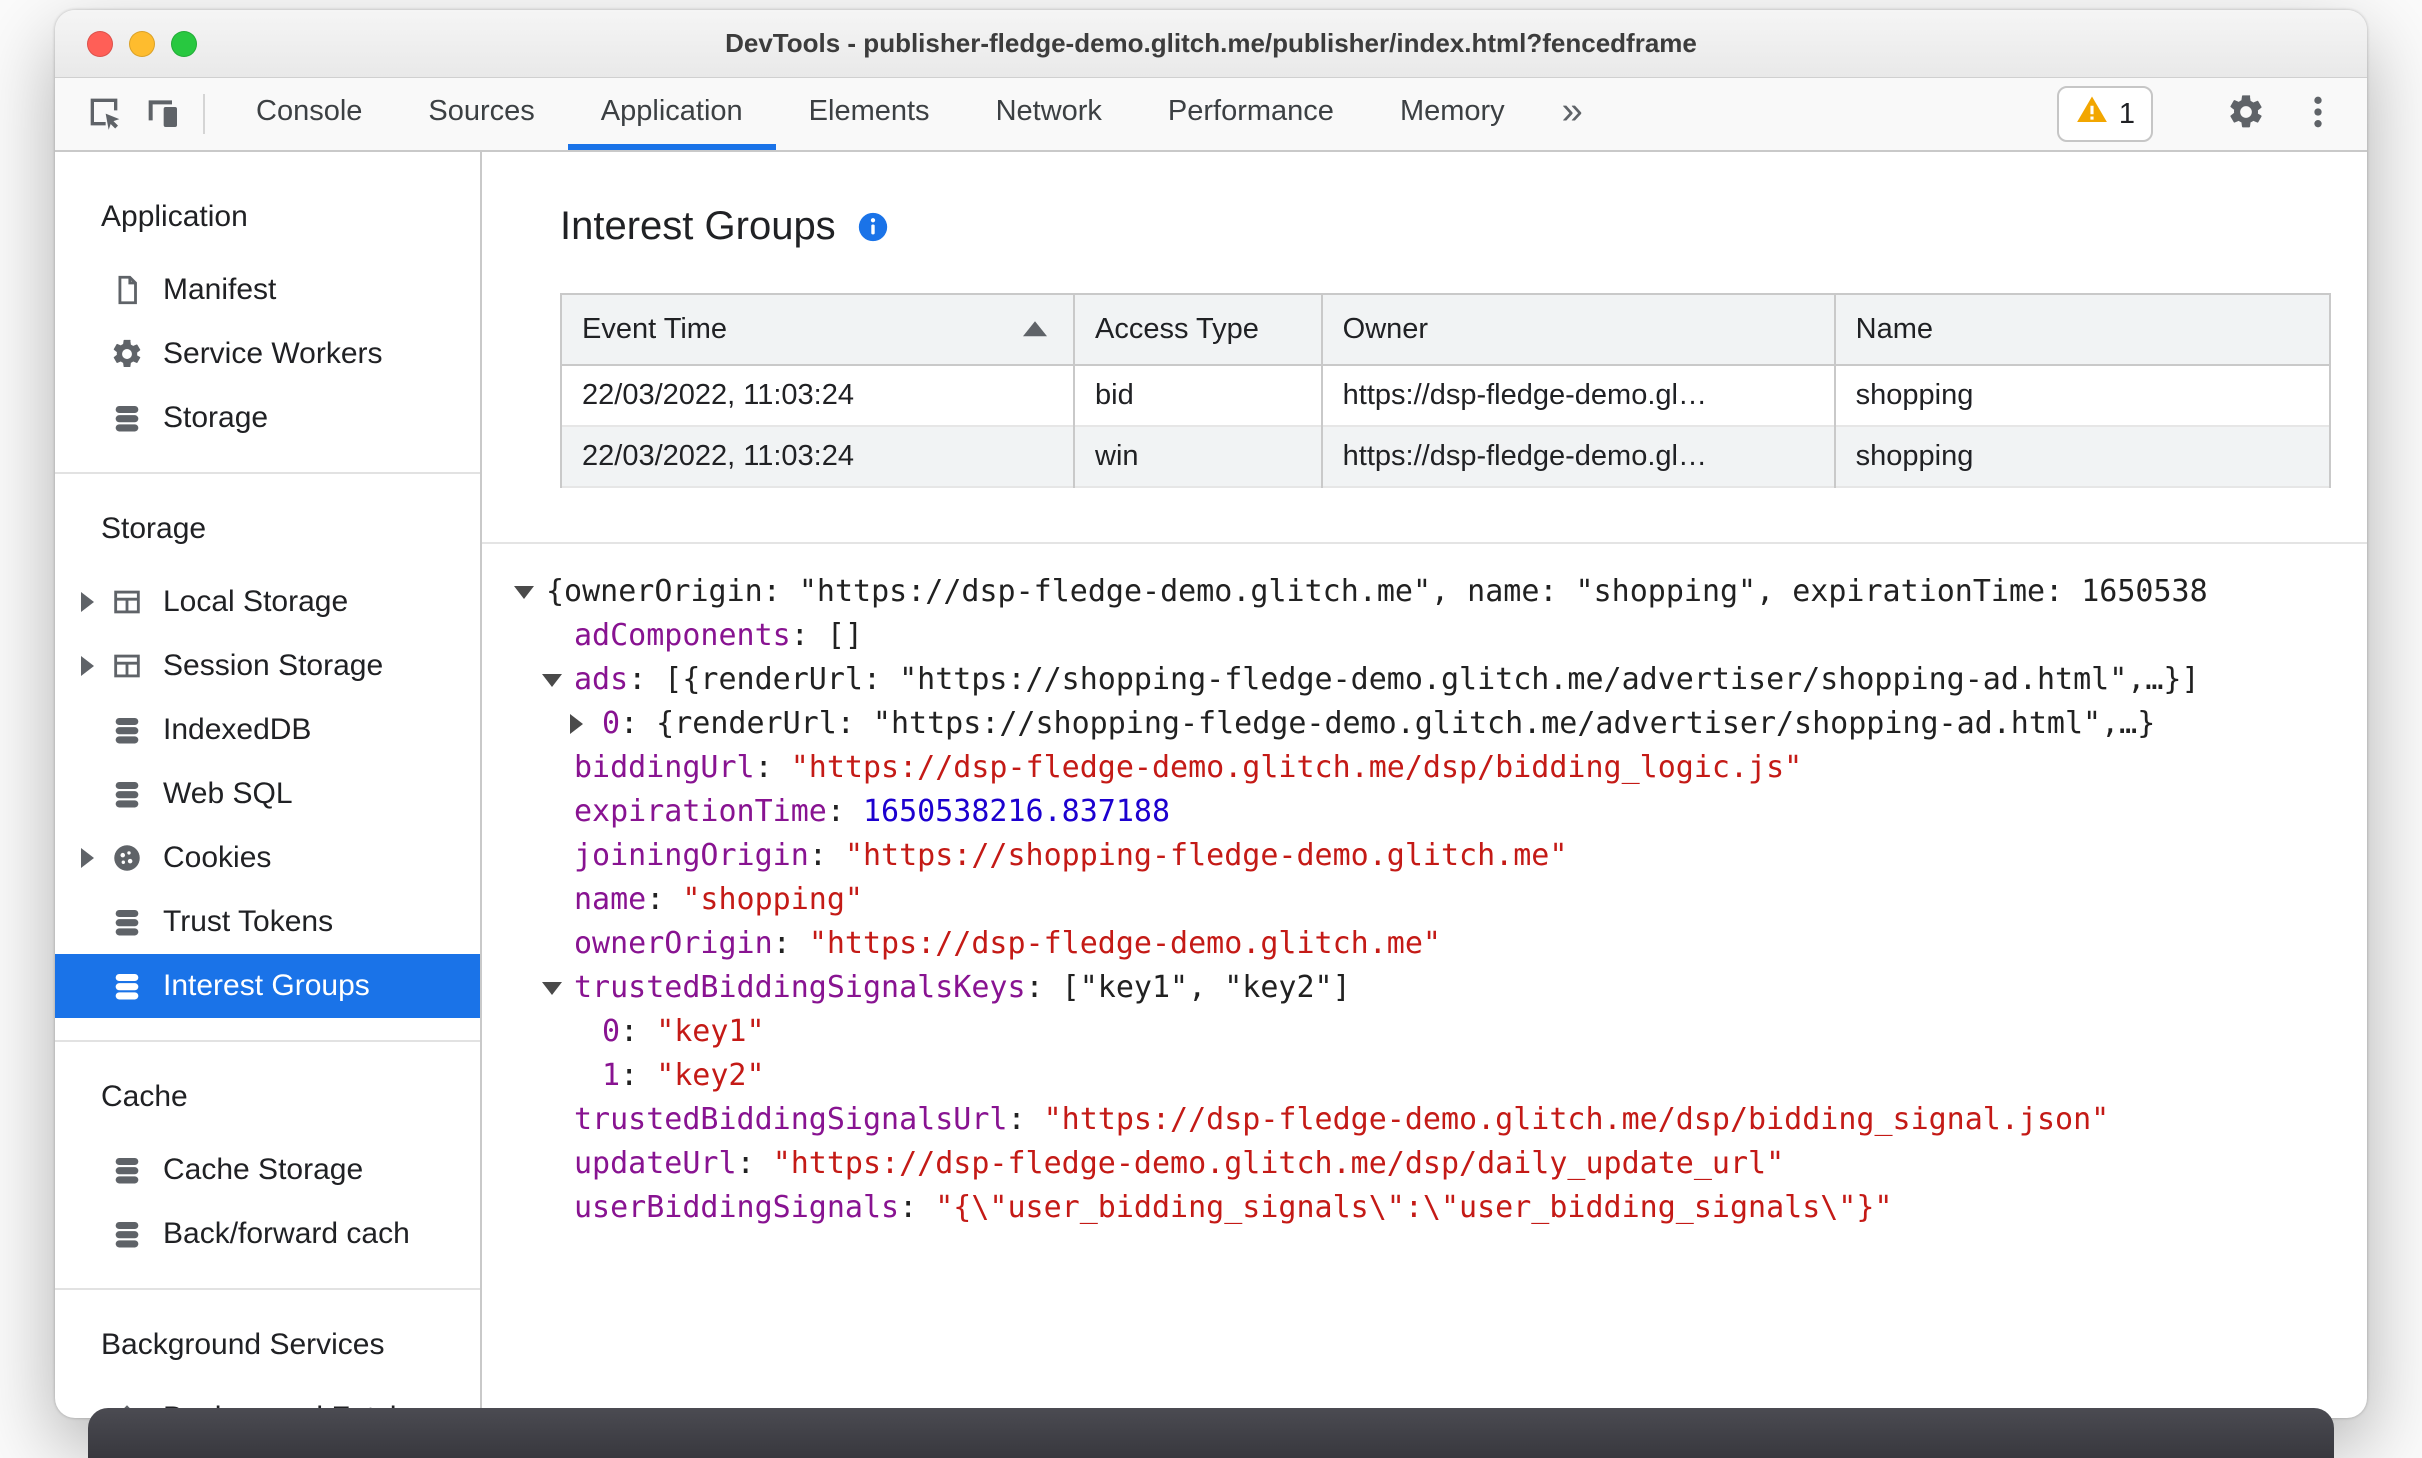 This screenshot has height=1458, width=2422. Describe the element at coordinates (601, 679) in the screenshot. I see `tree-key: ads` at that location.